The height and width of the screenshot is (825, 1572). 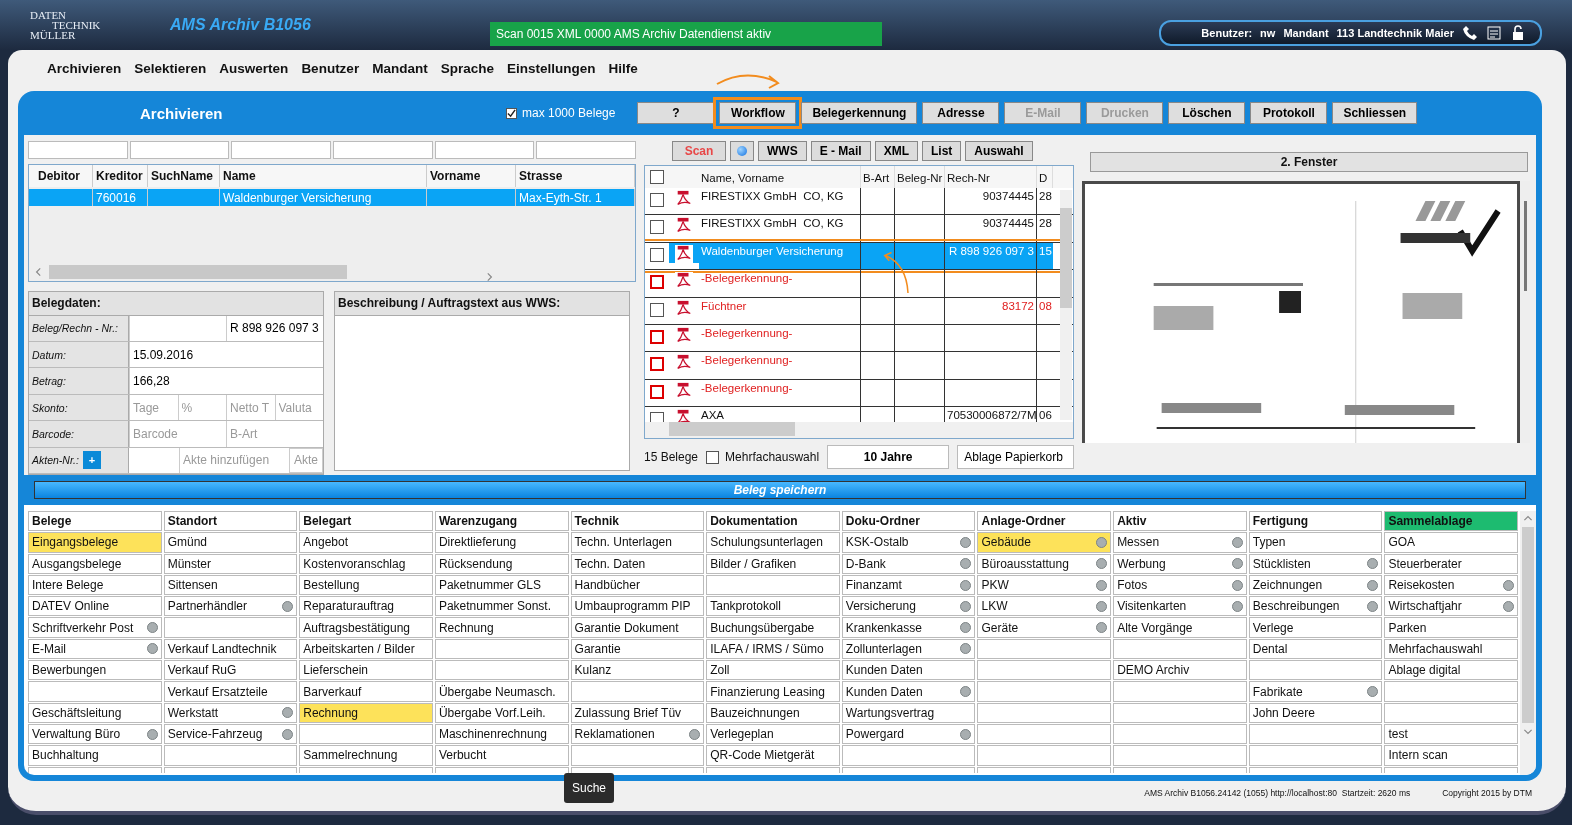 What do you see at coordinates (991, 177) in the screenshot?
I see `column-header: Rech-Nr` at bounding box center [991, 177].